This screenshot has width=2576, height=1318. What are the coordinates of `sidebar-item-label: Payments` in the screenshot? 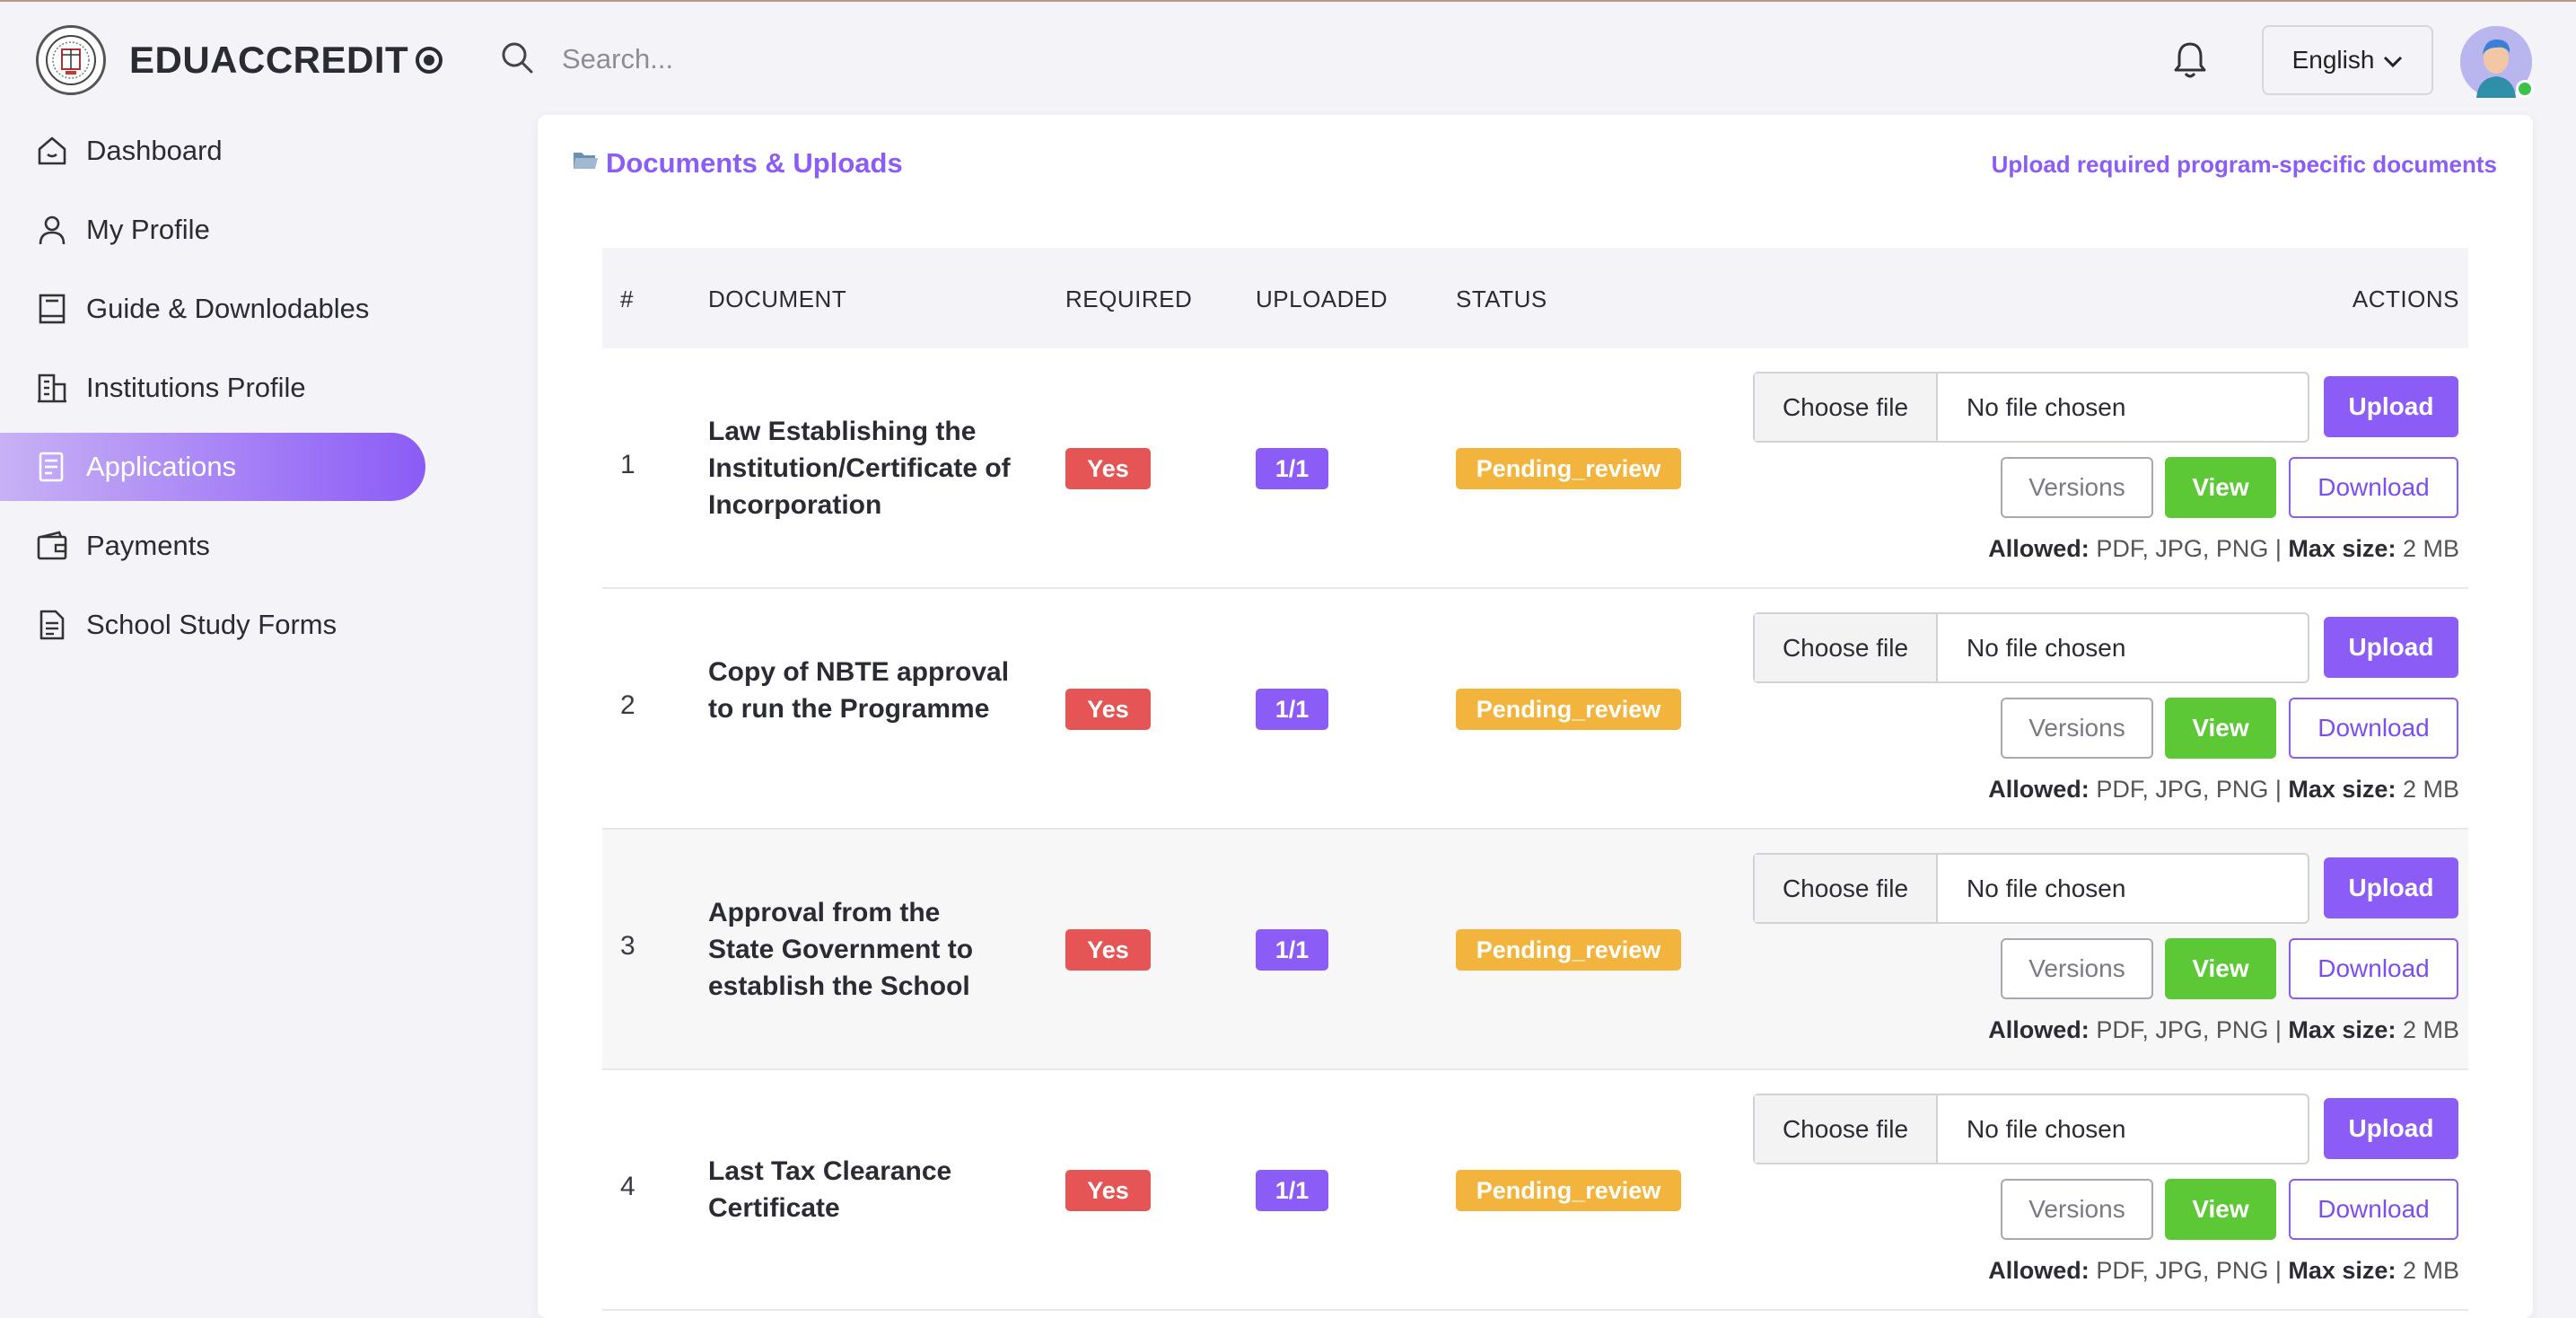 It's located at (148, 545).